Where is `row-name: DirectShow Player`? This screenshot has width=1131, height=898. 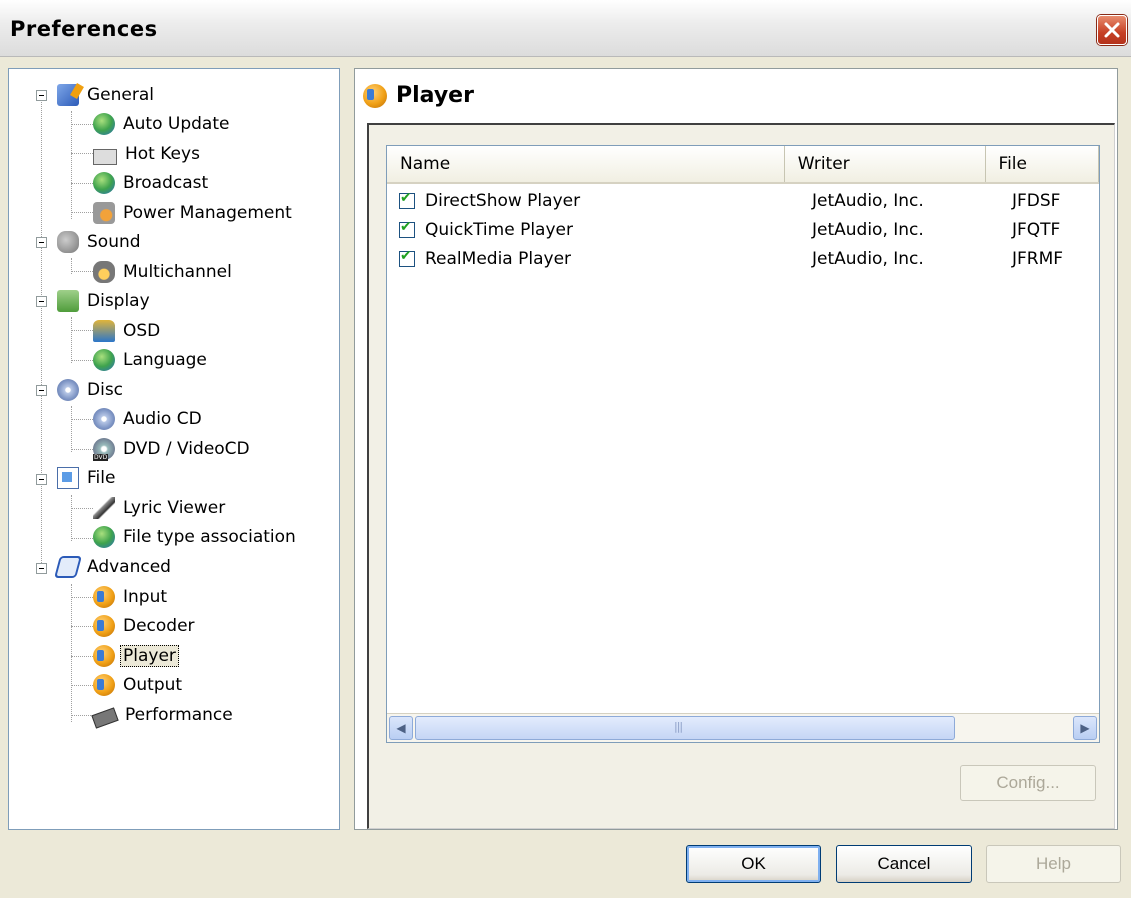
row-name: DirectShow Player is located at coordinates (503, 200).